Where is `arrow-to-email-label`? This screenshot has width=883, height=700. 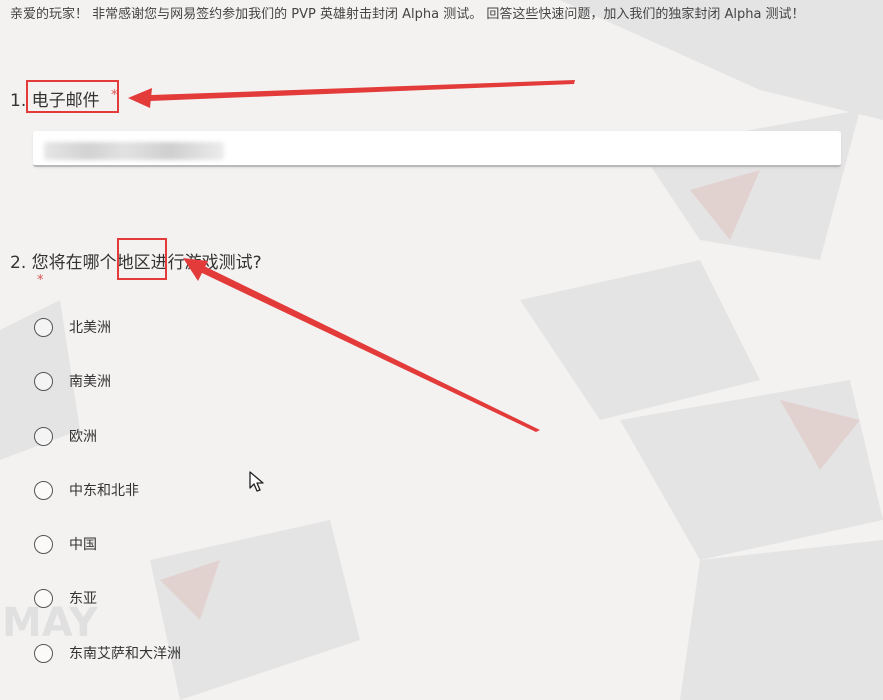
arrow-to-email-label is located at coordinates (351, 94).